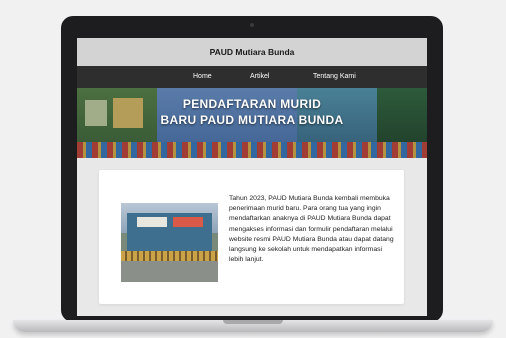 This screenshot has width=506, height=338. What do you see at coordinates (253, 322) in the screenshot?
I see `laptop-base-notch` at bounding box center [253, 322].